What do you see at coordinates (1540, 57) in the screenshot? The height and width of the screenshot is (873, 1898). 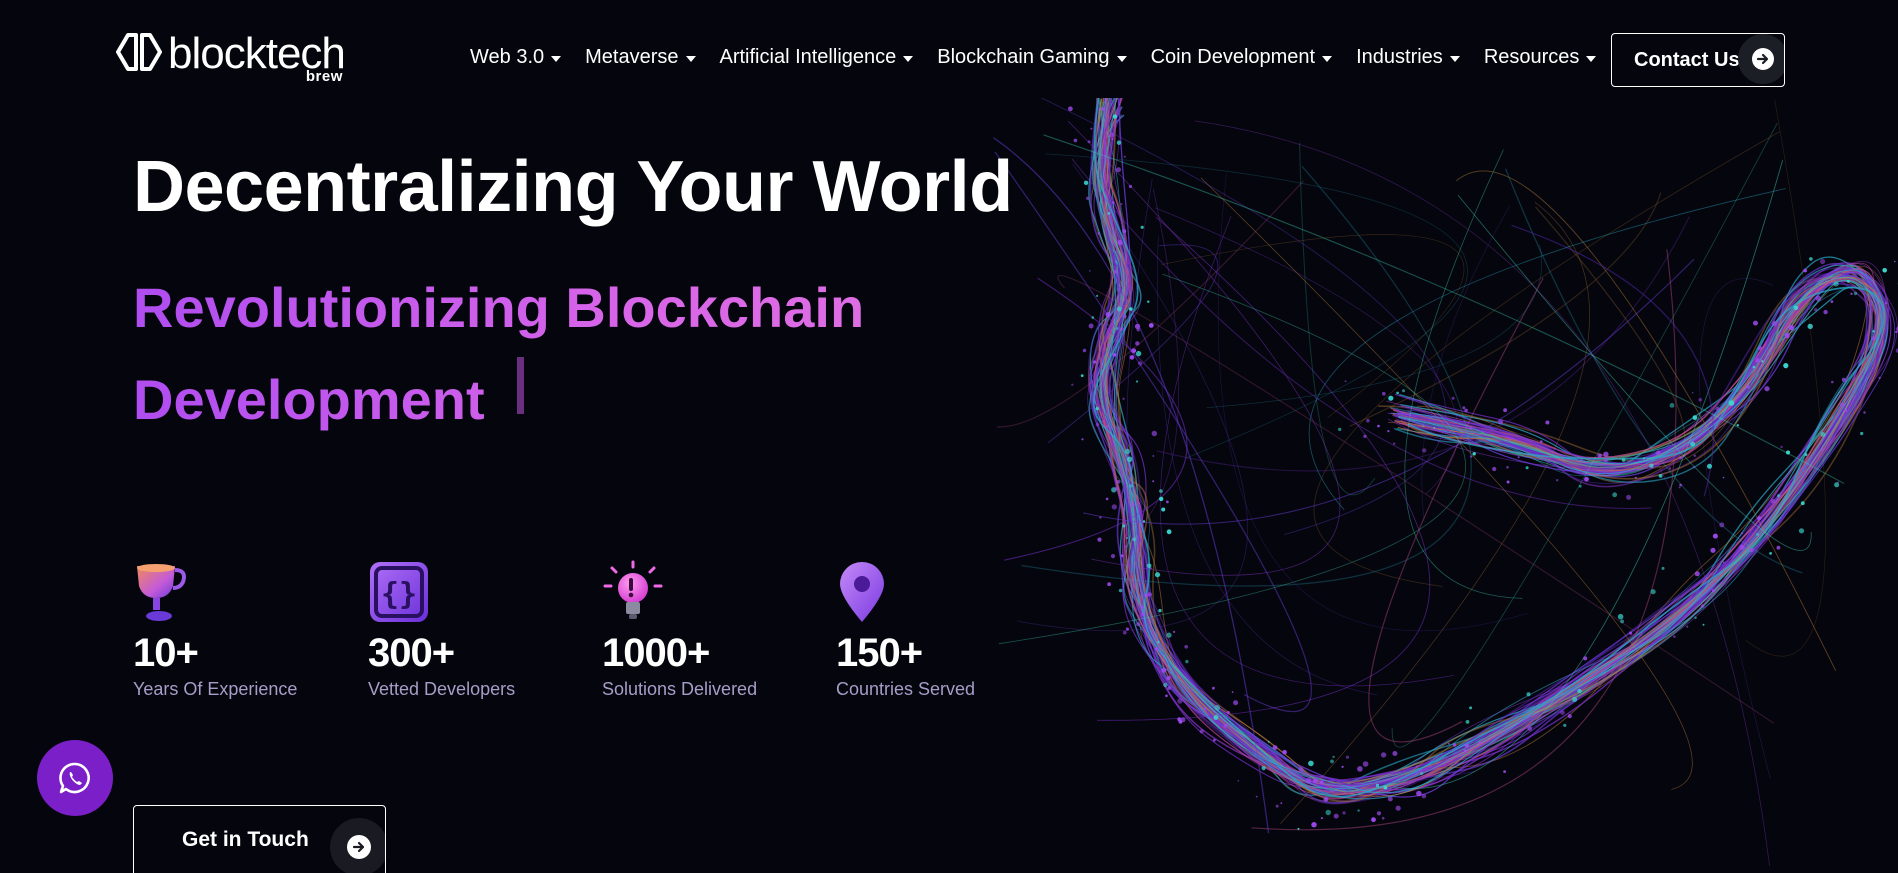 I see `nav-item-resources: Resources` at bounding box center [1540, 57].